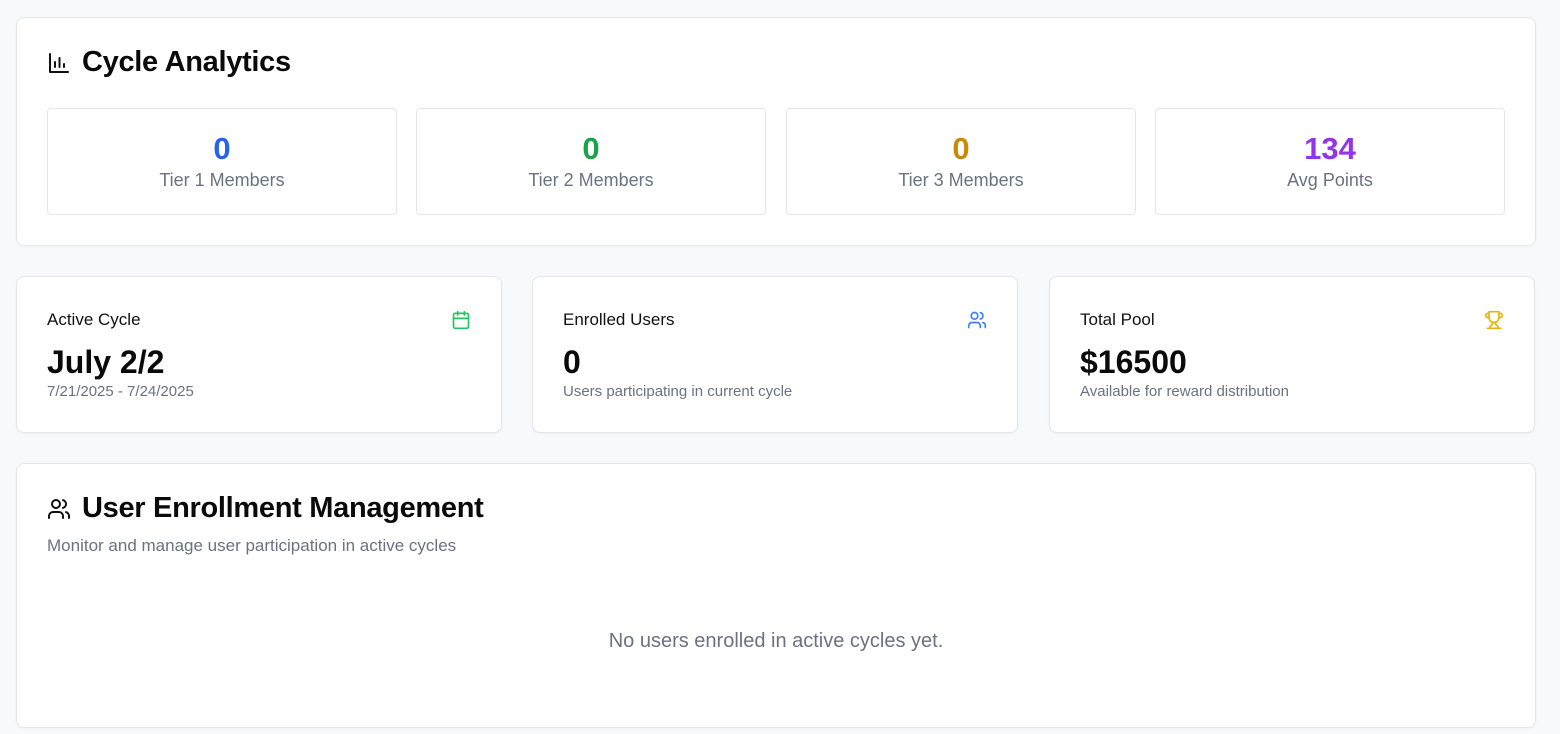  What do you see at coordinates (461, 320) in the screenshot?
I see `calendar-icon` at bounding box center [461, 320].